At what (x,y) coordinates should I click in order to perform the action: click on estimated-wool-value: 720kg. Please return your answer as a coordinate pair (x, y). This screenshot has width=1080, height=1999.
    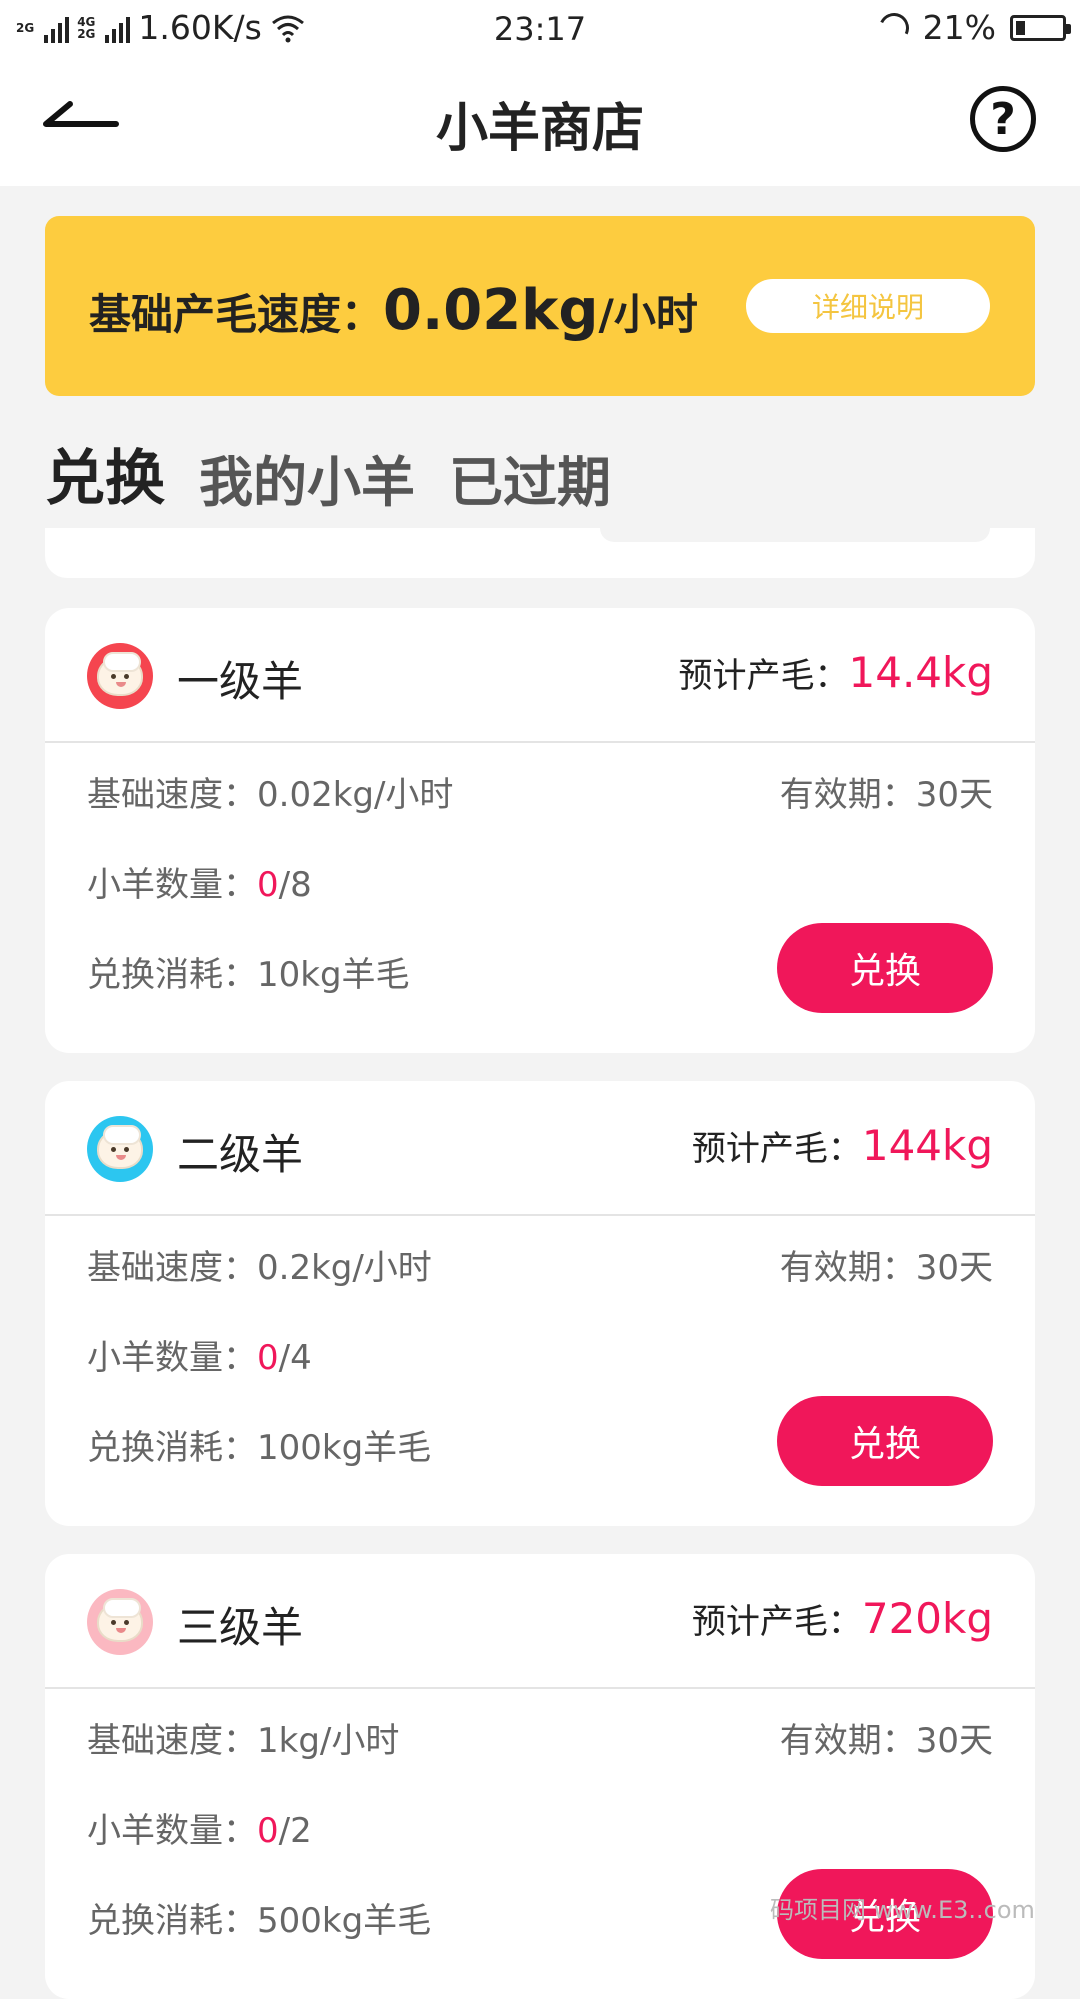
    Looking at the image, I should click on (927, 1618).